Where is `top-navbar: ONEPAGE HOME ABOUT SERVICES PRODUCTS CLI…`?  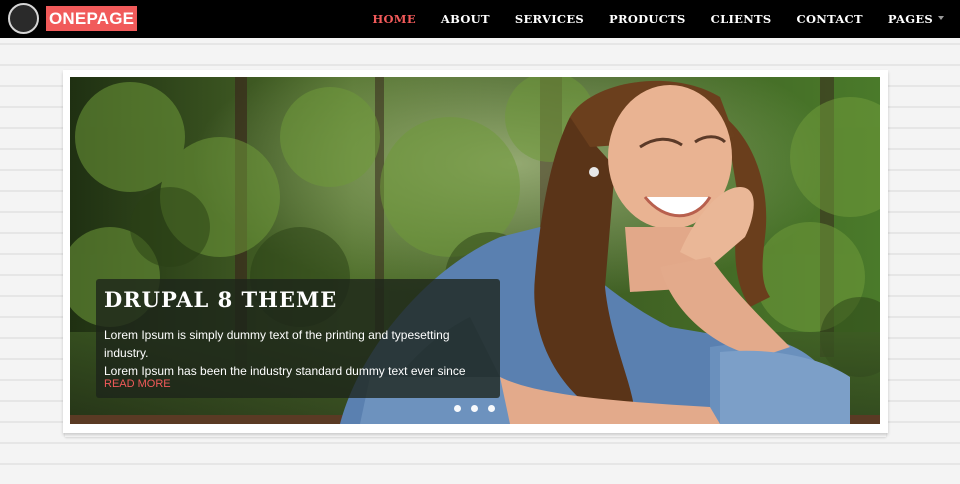 top-navbar: ONEPAGE HOME ABOUT SERVICES PRODUCTS CLI… is located at coordinates (480, 19).